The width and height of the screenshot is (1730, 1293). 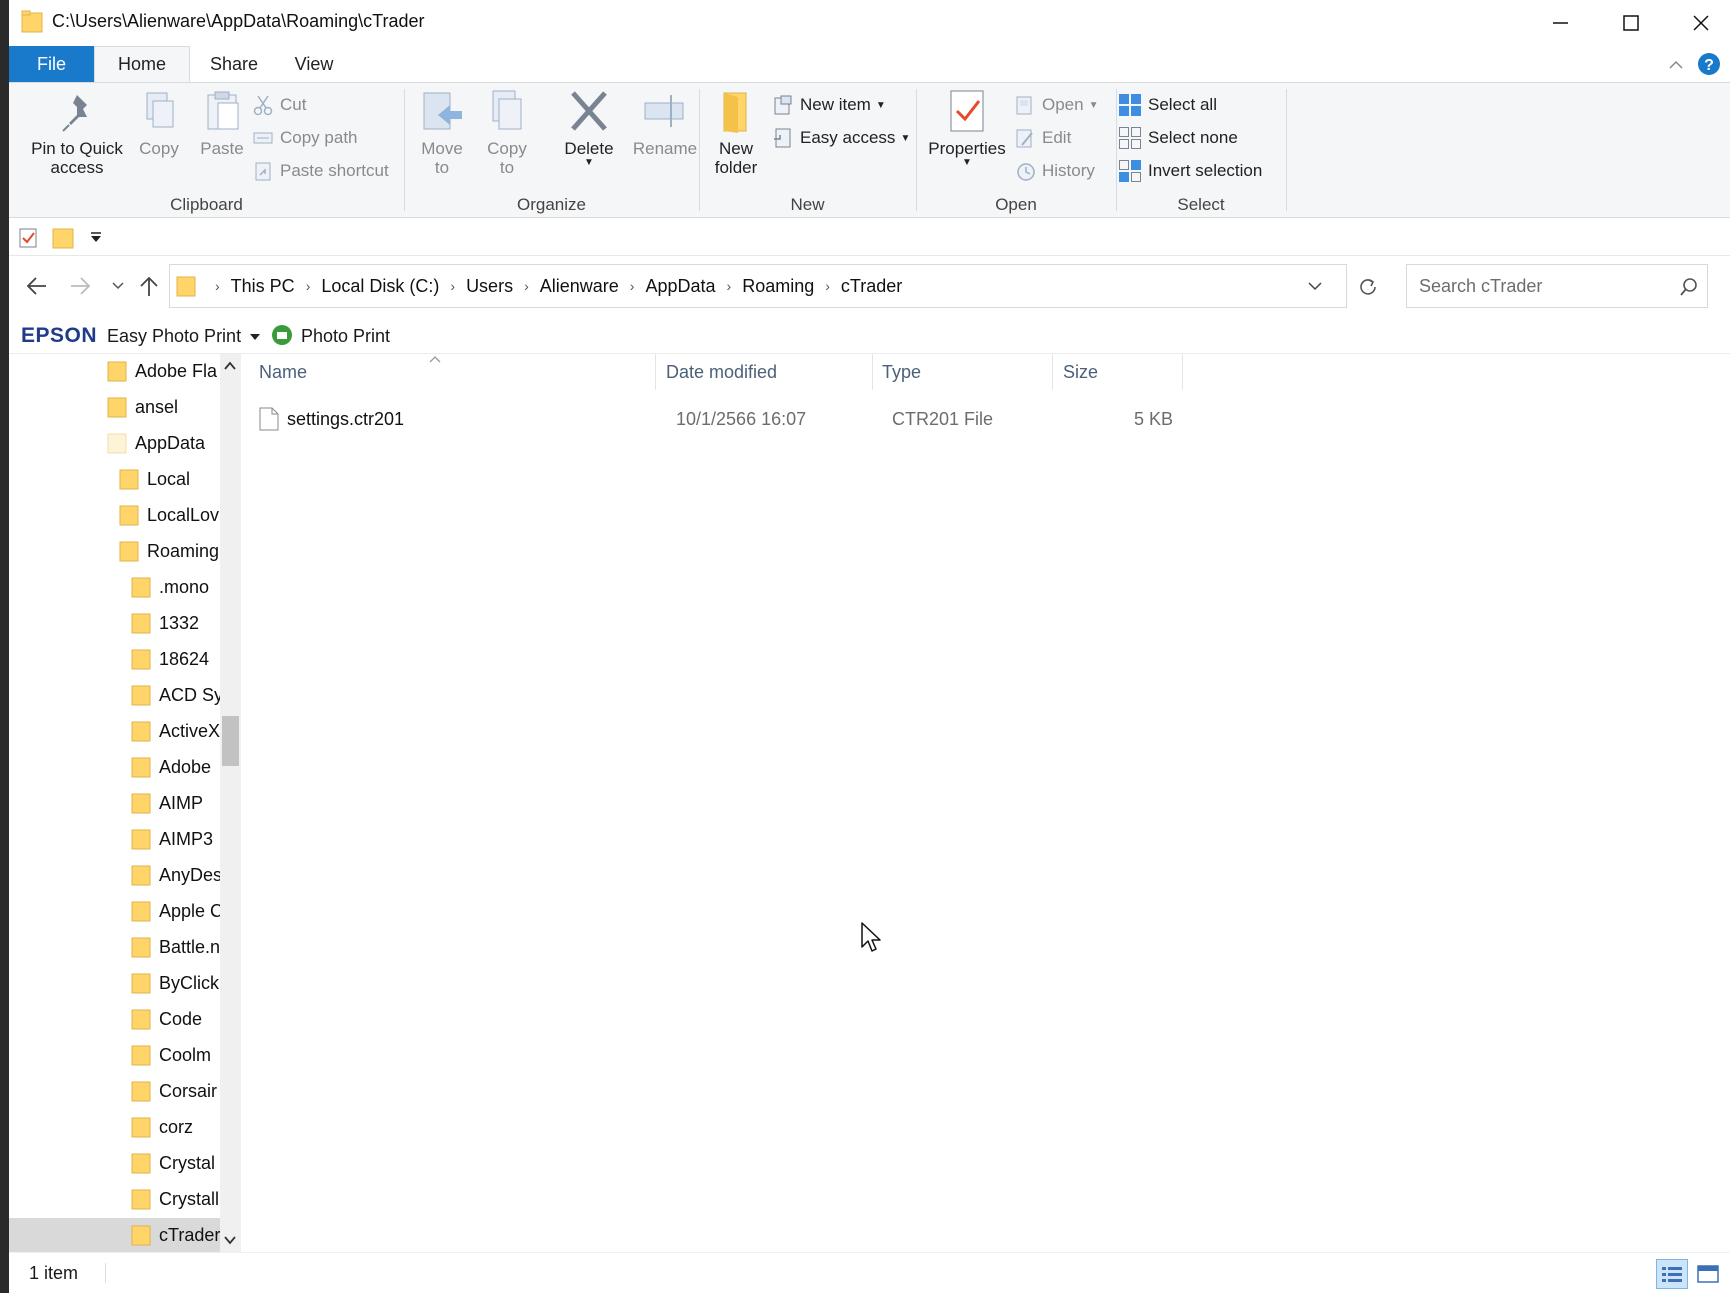 I want to click on easy-photo-print-button: Easy Photo Print, so click(x=174, y=336).